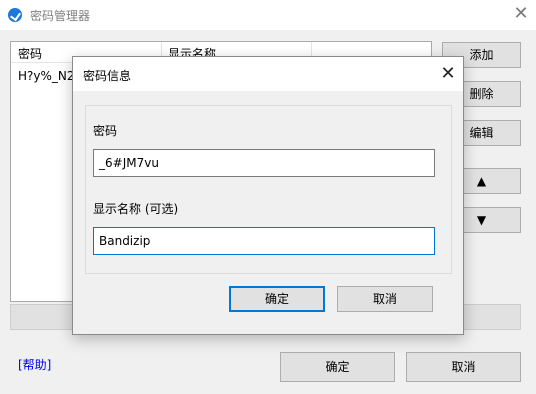  What do you see at coordinates (268, 15) in the screenshot?
I see `title-bar: 密码管理器 ✕` at bounding box center [268, 15].